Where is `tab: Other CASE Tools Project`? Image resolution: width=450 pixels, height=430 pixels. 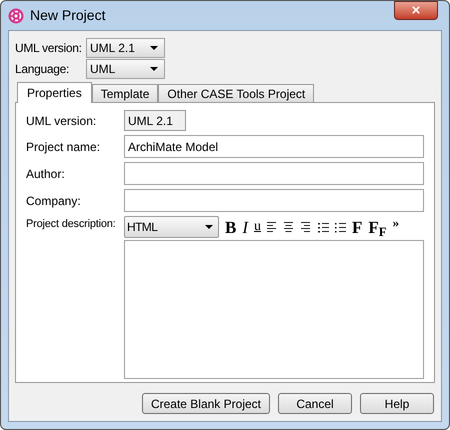
tab: Other CASE Tools Project is located at coordinates (236, 93).